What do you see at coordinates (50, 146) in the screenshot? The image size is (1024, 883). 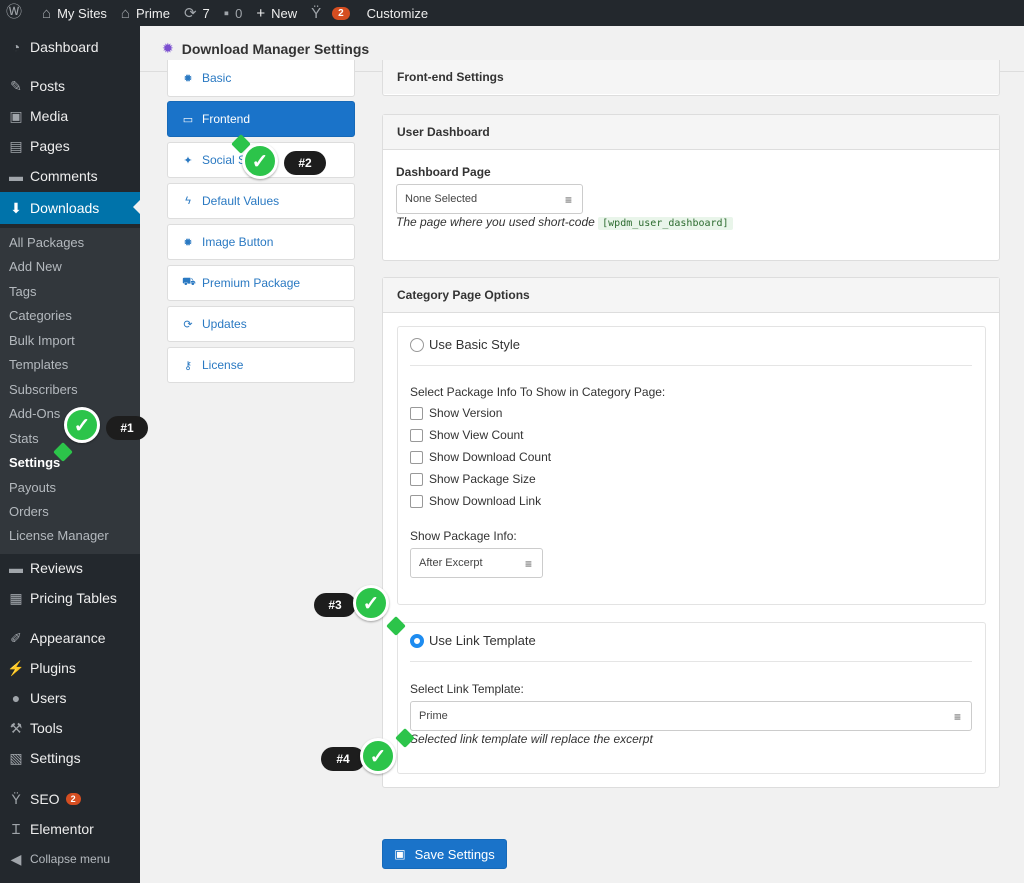 I see `menu-pages-label: Pages` at bounding box center [50, 146].